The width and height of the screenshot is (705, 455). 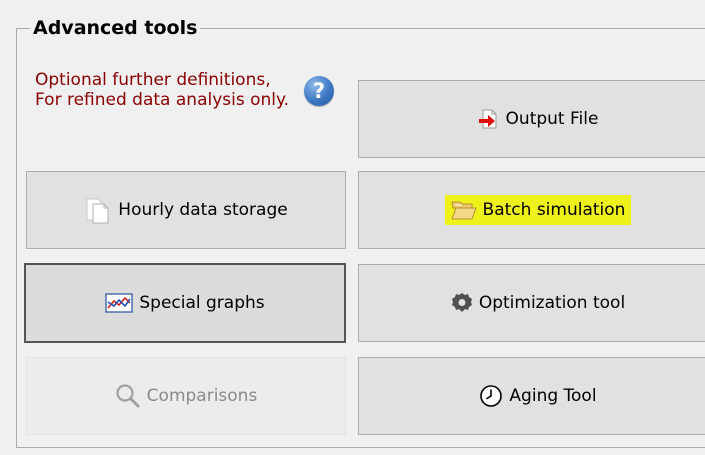 I want to click on batch-simulation-button: Batch simulation, so click(x=531, y=210).